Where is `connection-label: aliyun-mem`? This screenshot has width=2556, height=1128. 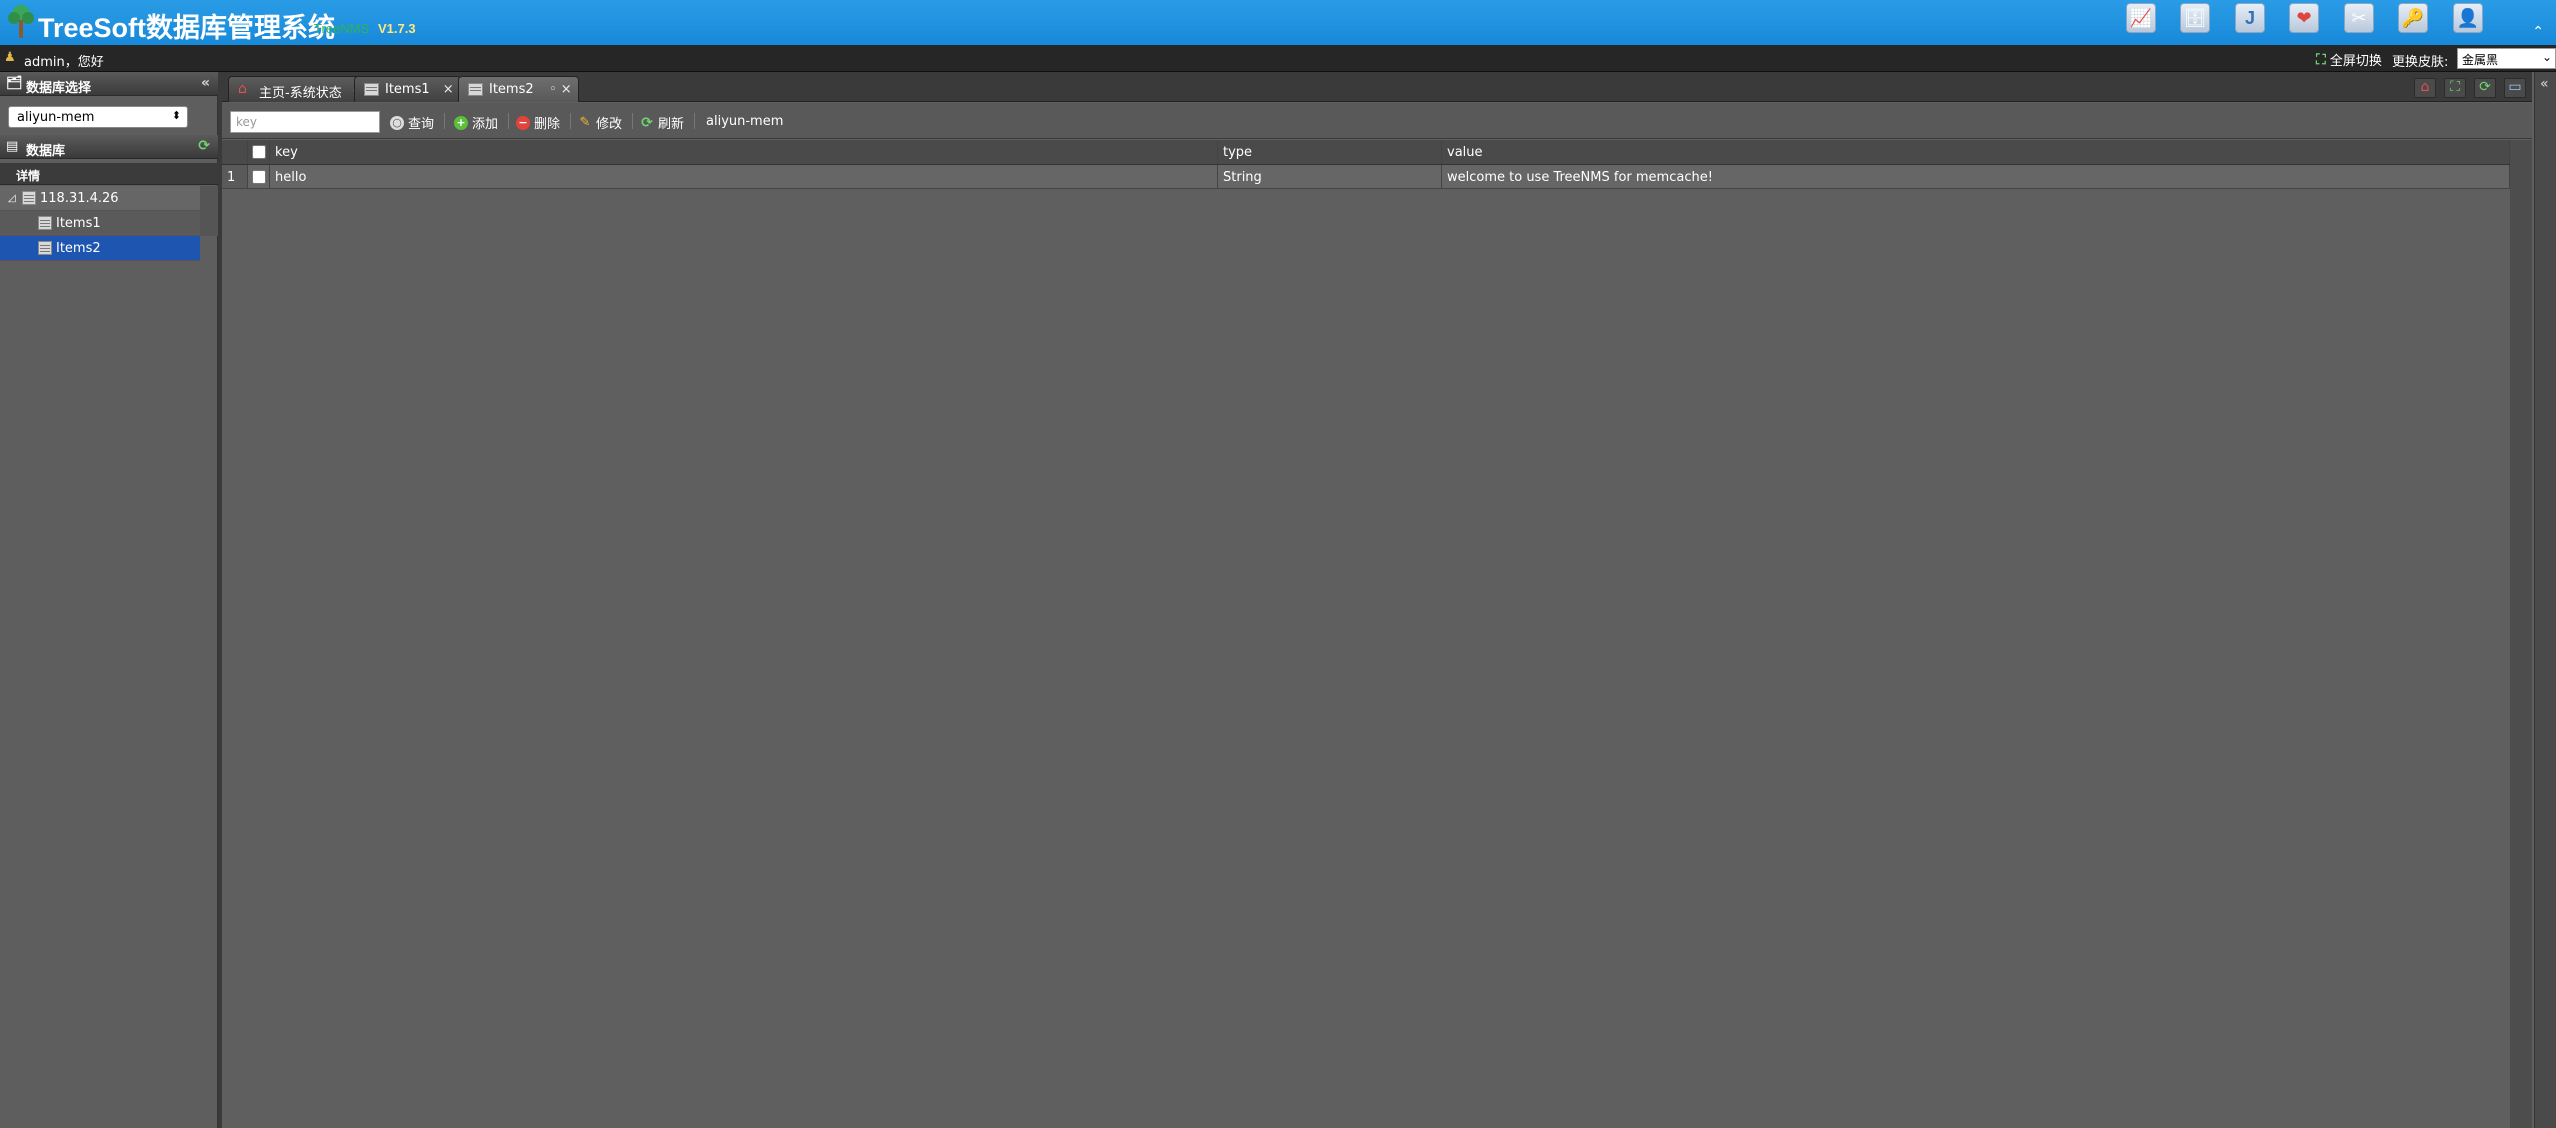 connection-label: aliyun-mem is located at coordinates (745, 121).